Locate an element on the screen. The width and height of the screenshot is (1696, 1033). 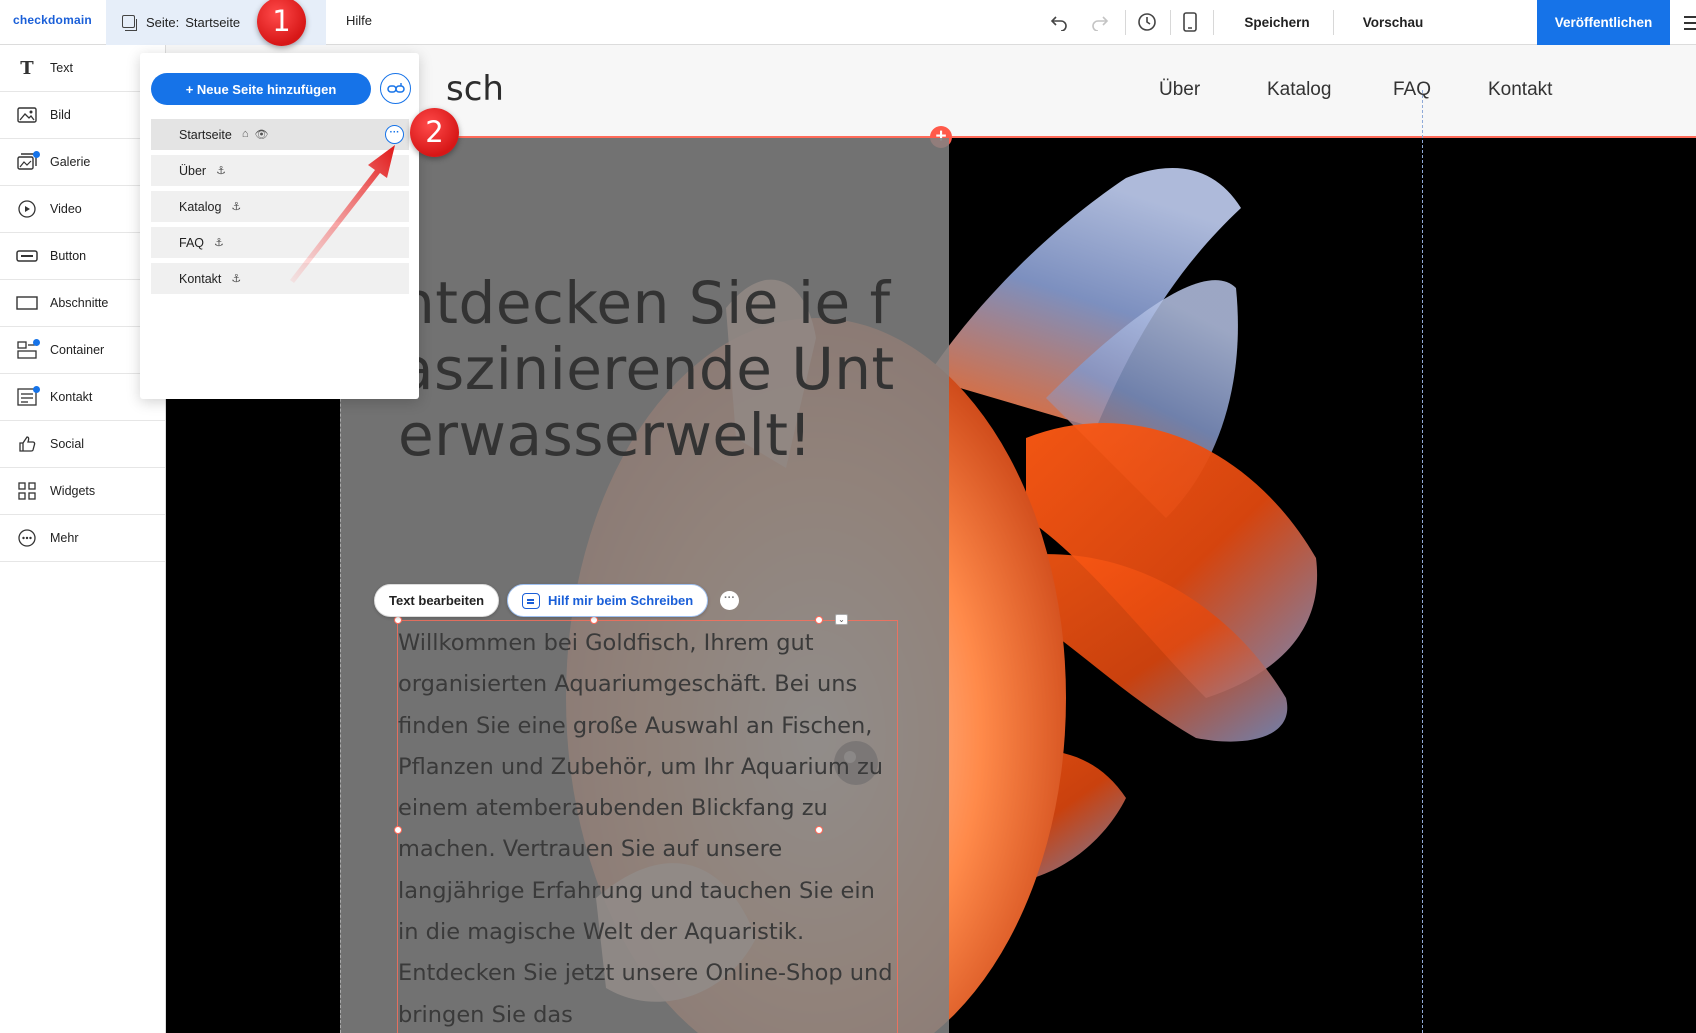
page-row-label: Kontakt is located at coordinates (200, 278).